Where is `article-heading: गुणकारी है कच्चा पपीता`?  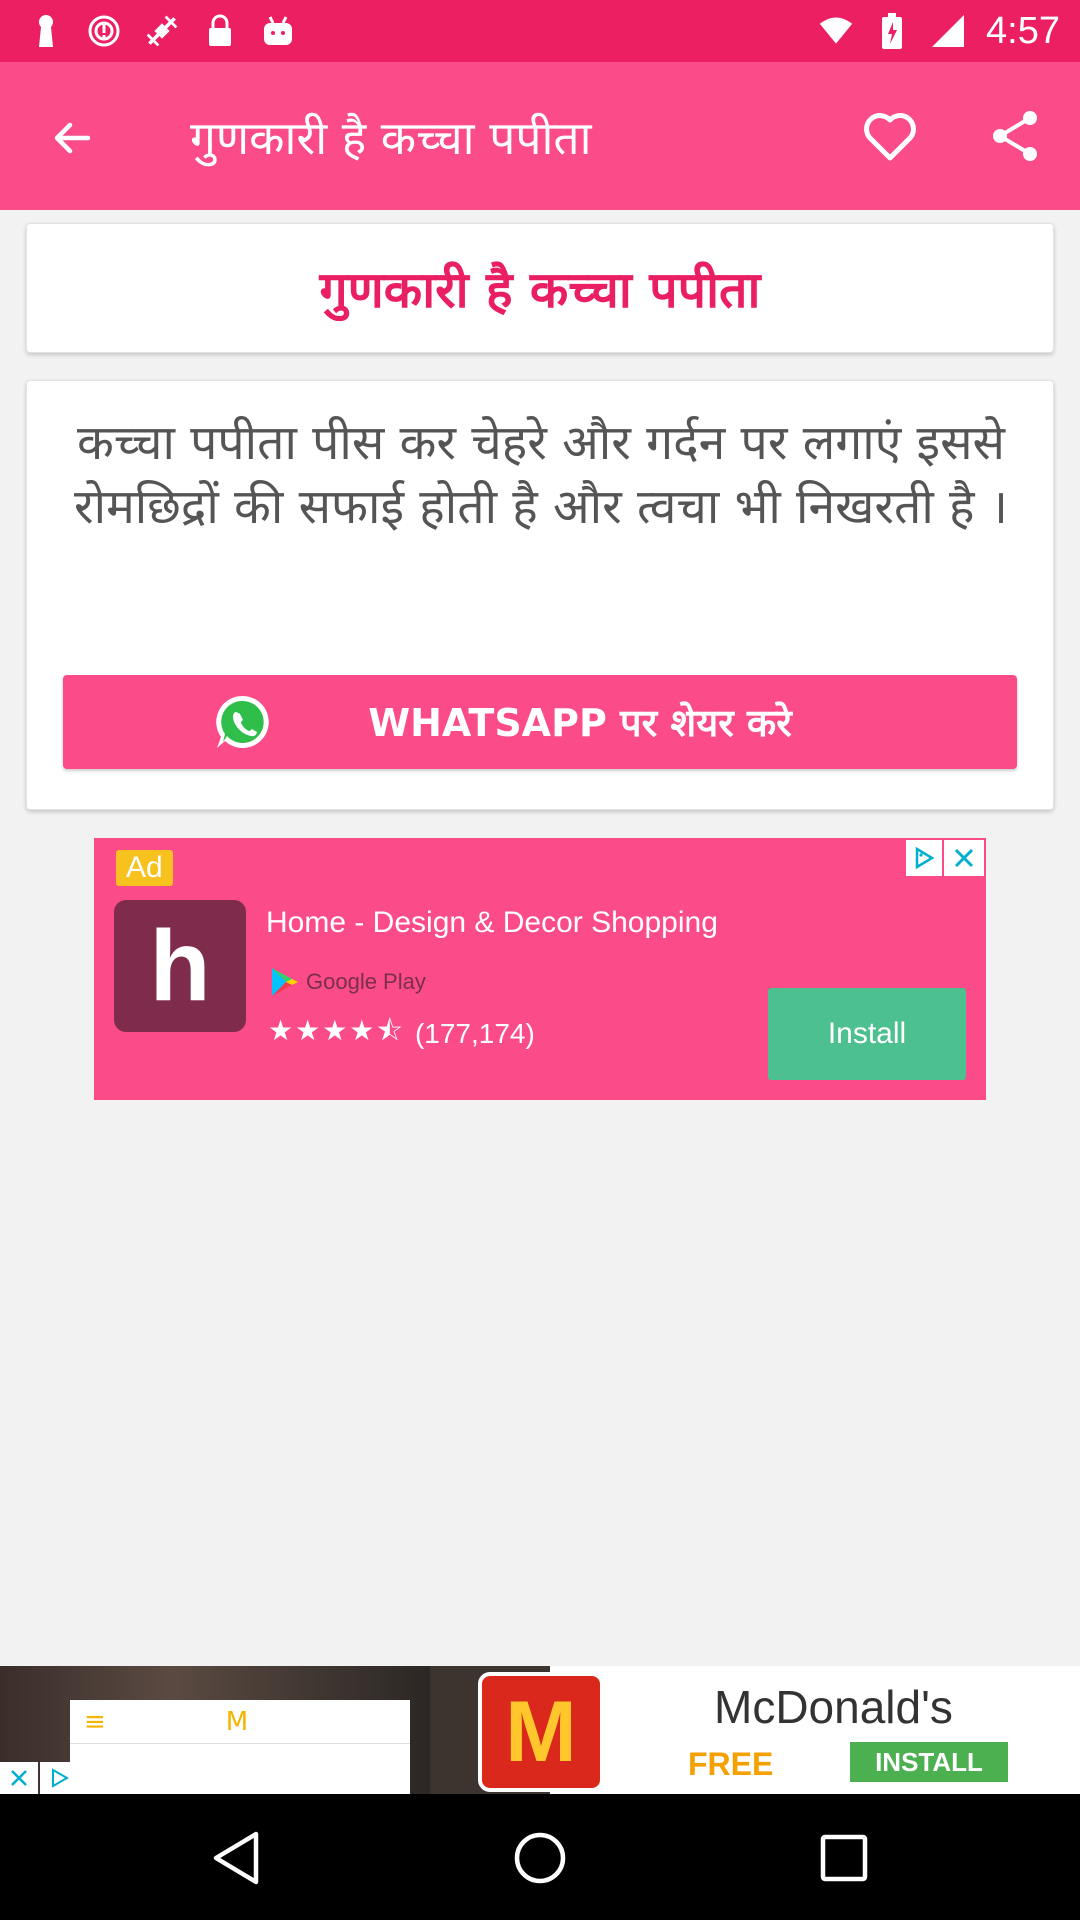
article-heading: गुणकारी है कच्चा पपीता is located at coordinates (540, 290).